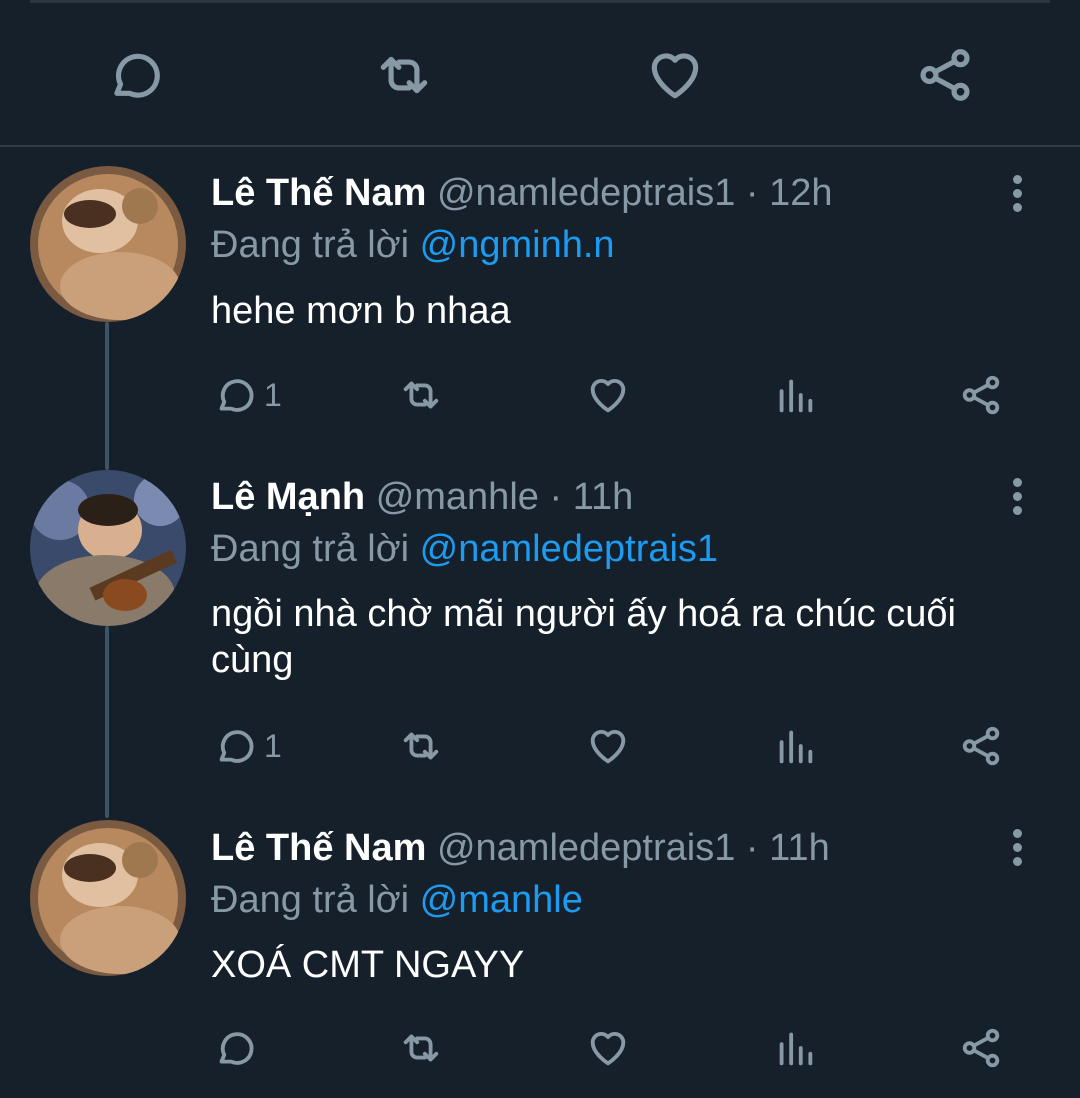 The height and width of the screenshot is (1098, 1080). What do you see at coordinates (540, 73) in the screenshot?
I see `main-tweet-actions` at bounding box center [540, 73].